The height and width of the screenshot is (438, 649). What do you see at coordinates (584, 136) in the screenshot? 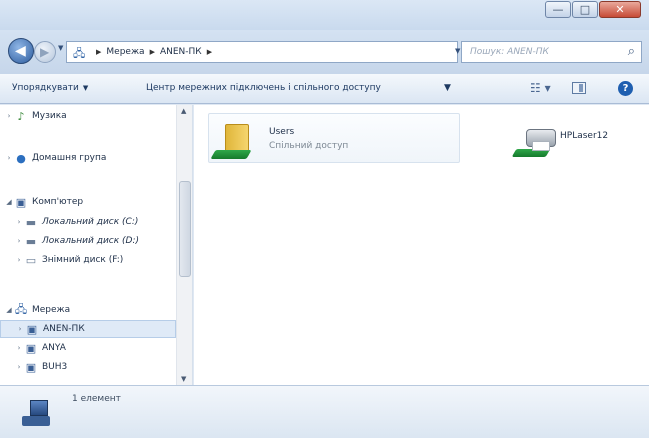
I see `item-title: HPLaser12` at bounding box center [584, 136].